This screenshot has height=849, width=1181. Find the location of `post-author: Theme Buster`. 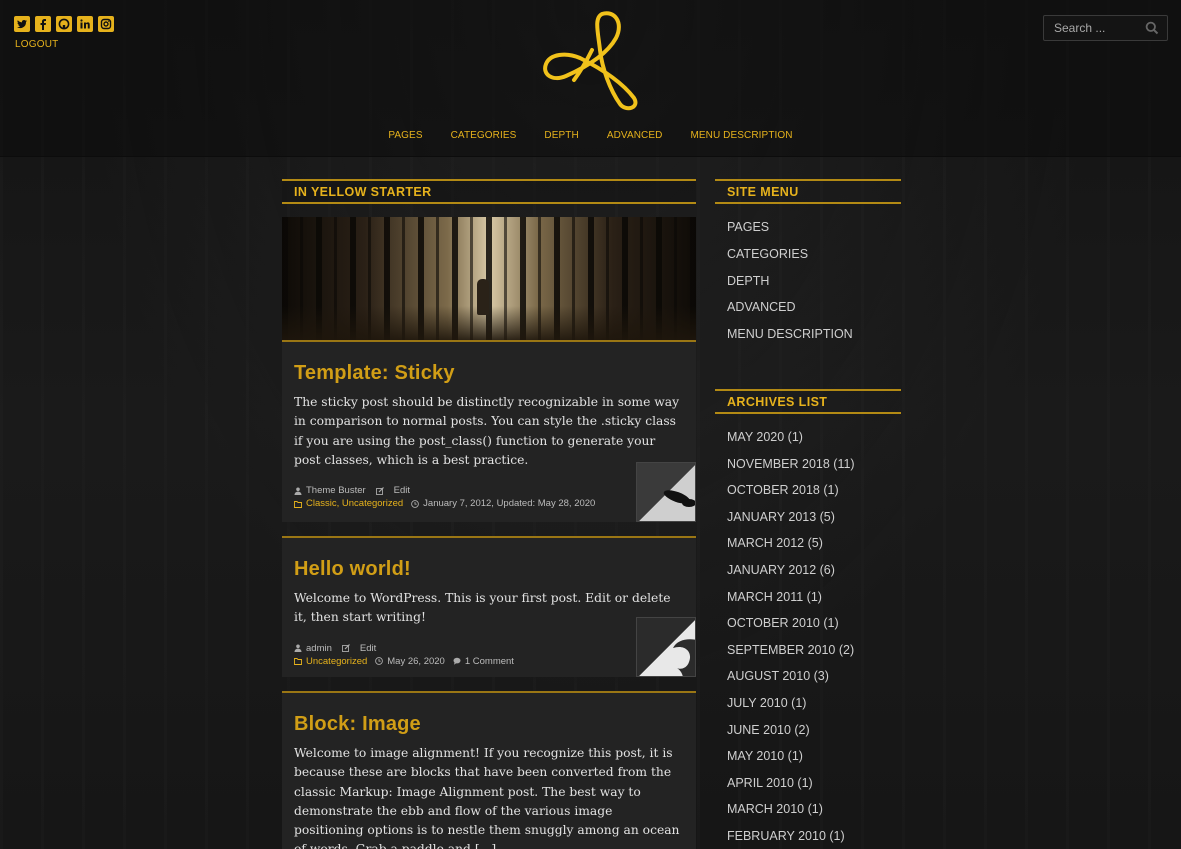

post-author: Theme Buster is located at coordinates (336, 490).